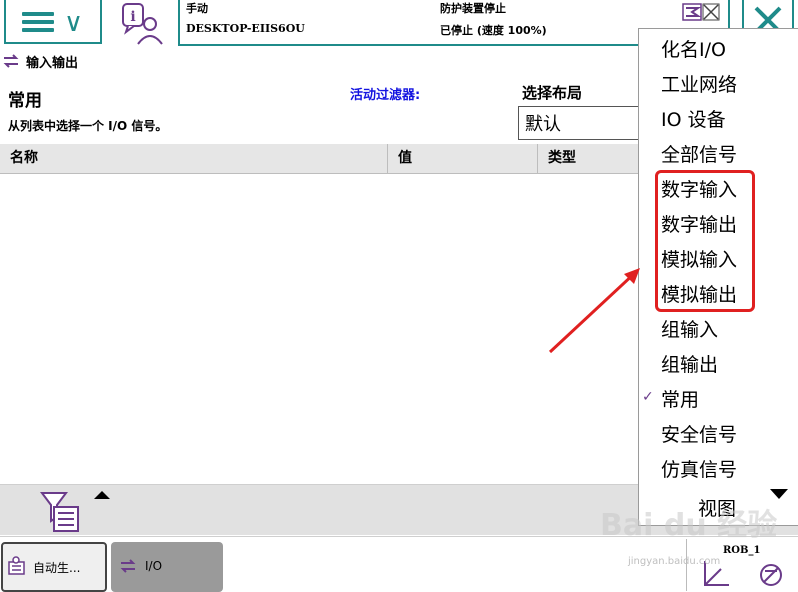 The height and width of the screenshot is (592, 798). I want to click on battery-status-icon, so click(701, 12).